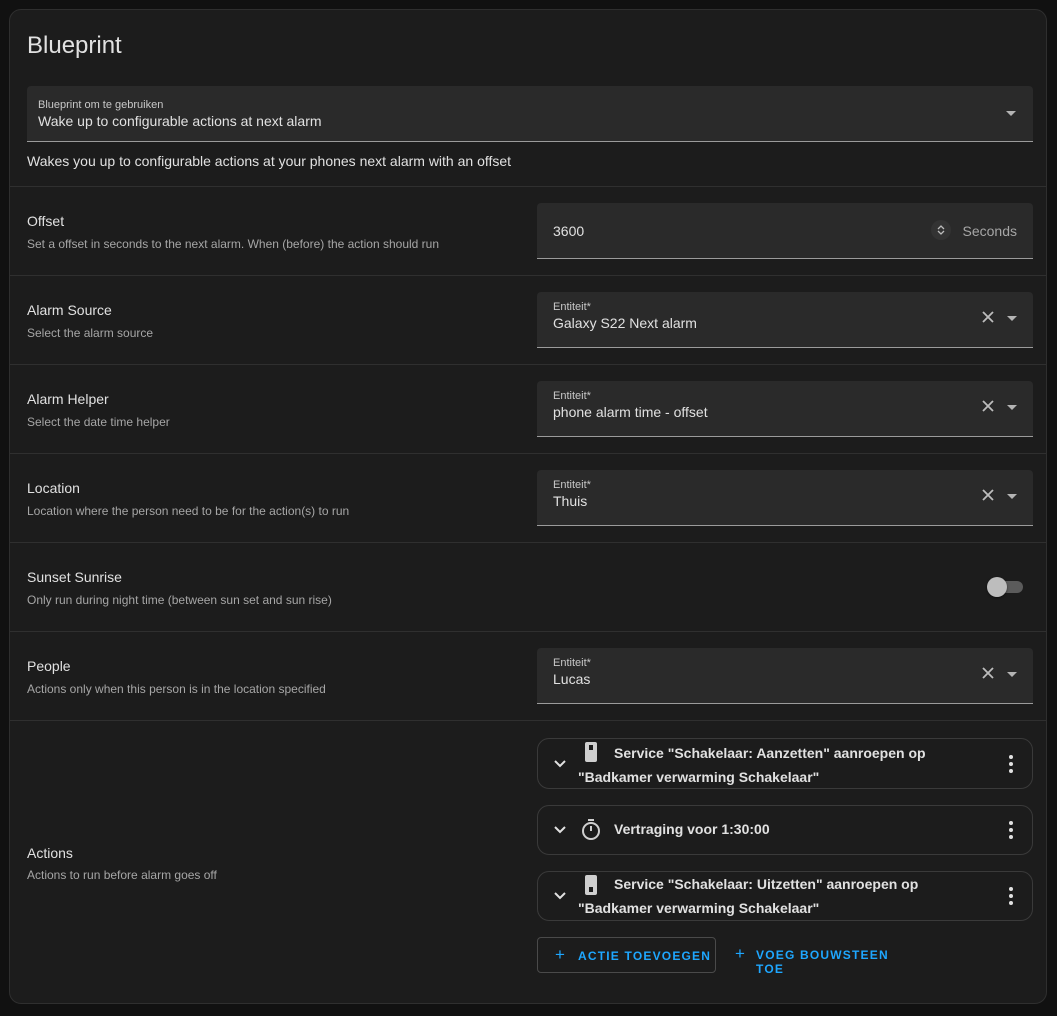 Image resolution: width=1057 pixels, height=1016 pixels. I want to click on alarm-source-entity-picker: Entiteit* Galaxy S22 Next alarm, so click(785, 320).